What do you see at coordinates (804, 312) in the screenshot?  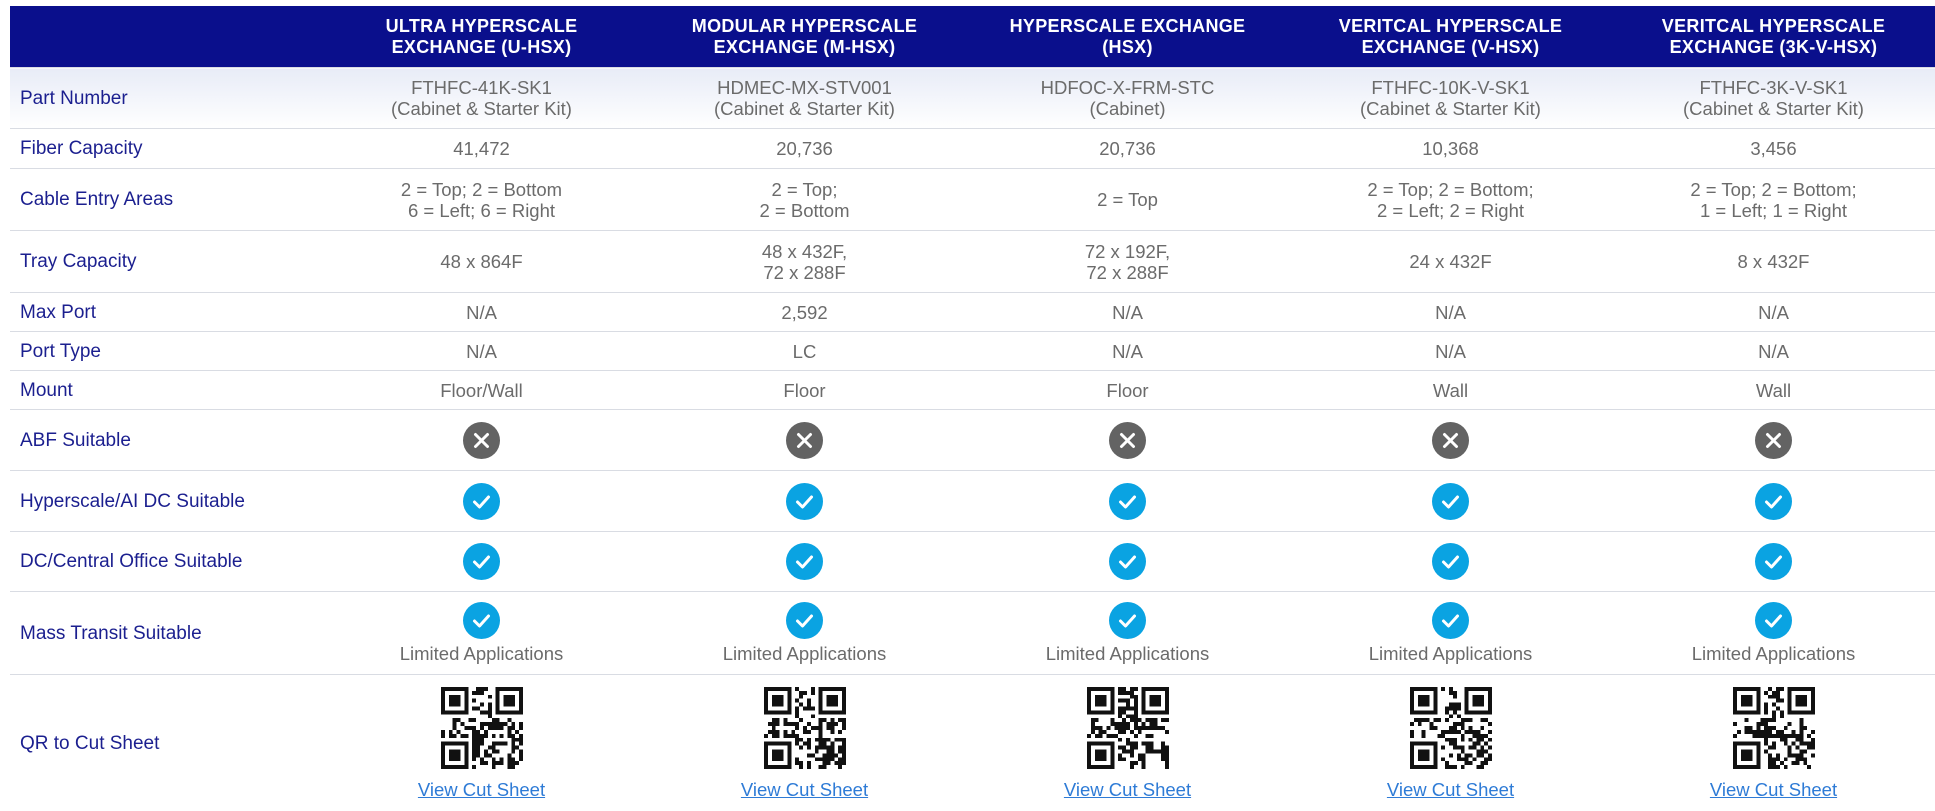 I see `table-cell: 2,592` at bounding box center [804, 312].